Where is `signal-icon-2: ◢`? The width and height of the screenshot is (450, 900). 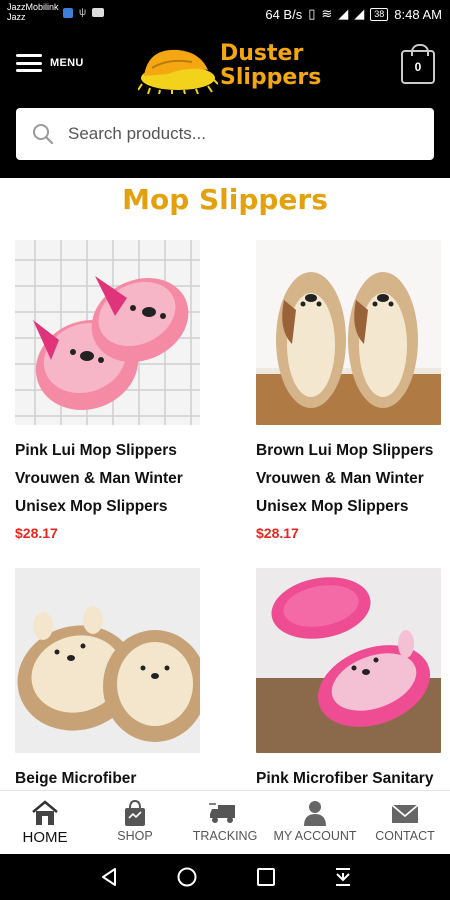
signal-icon-2: ◢ is located at coordinates (359, 13).